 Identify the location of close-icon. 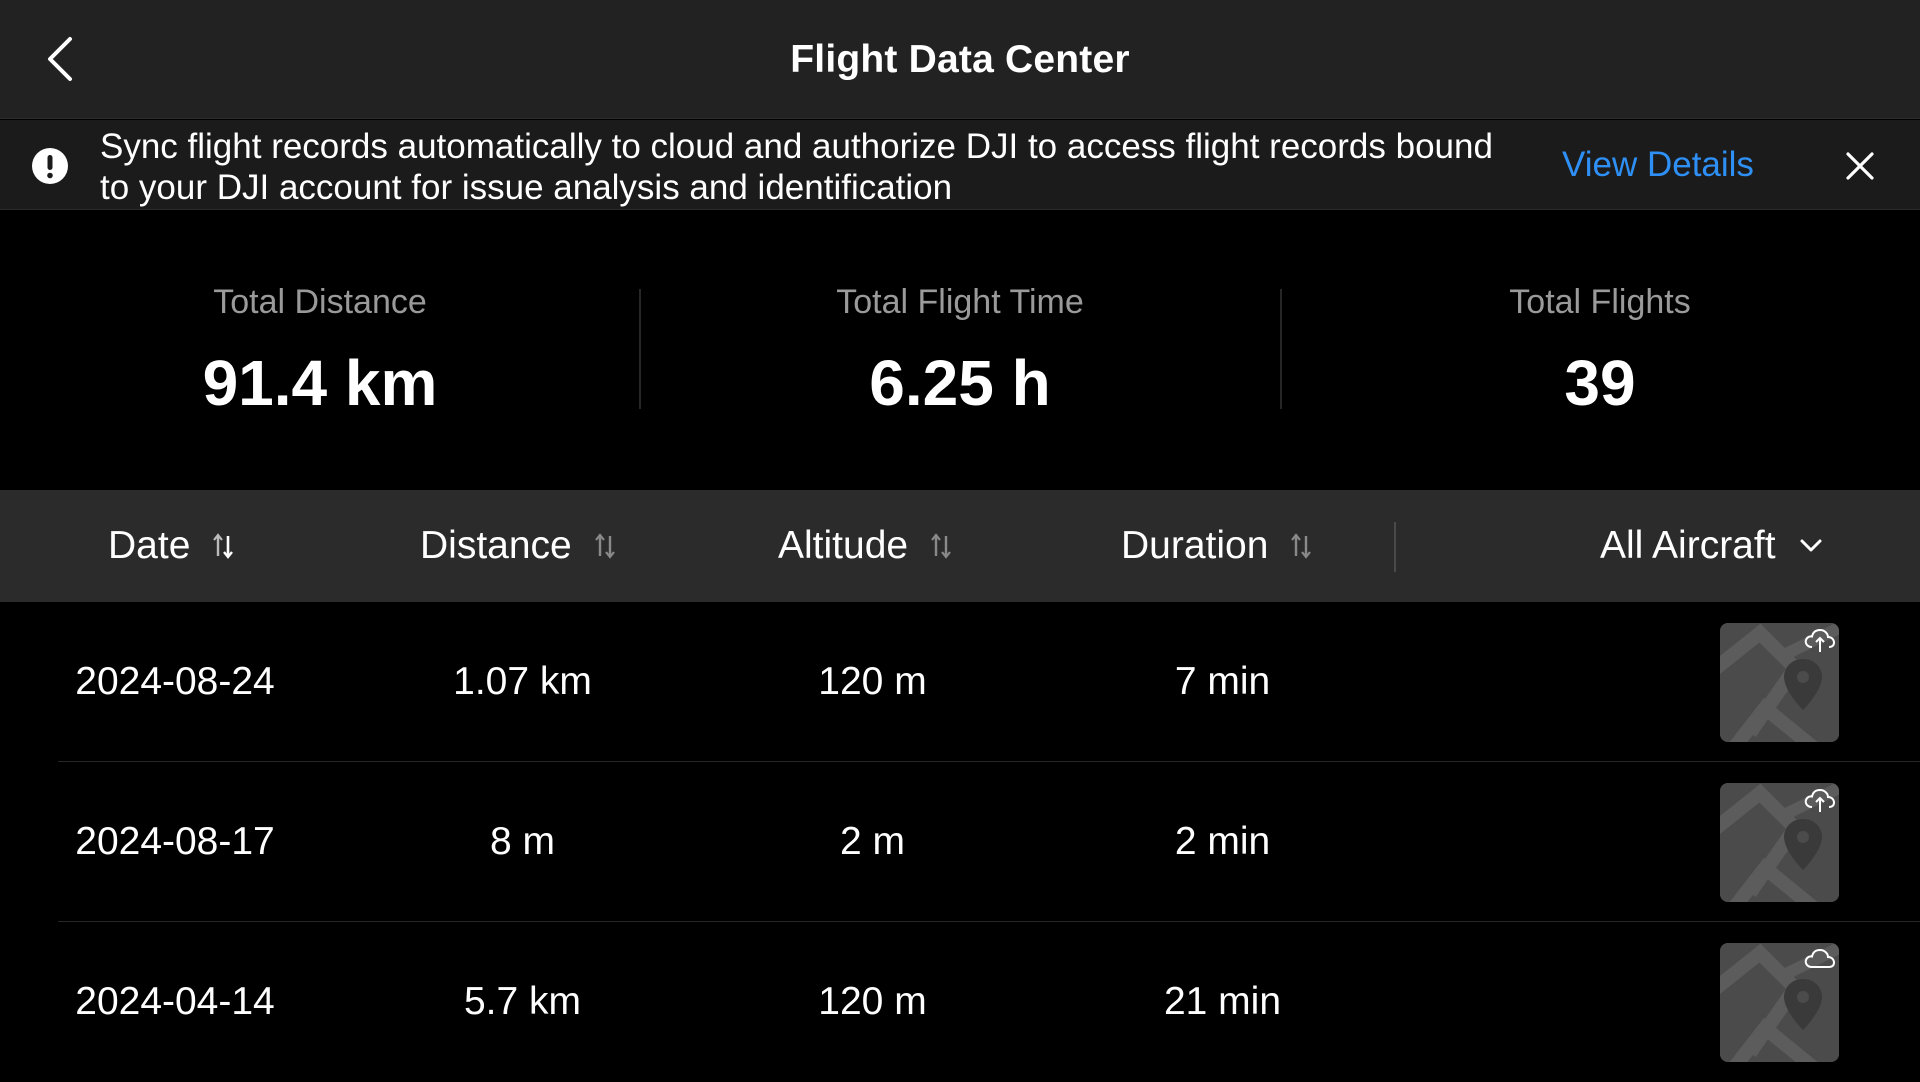
(1860, 166).